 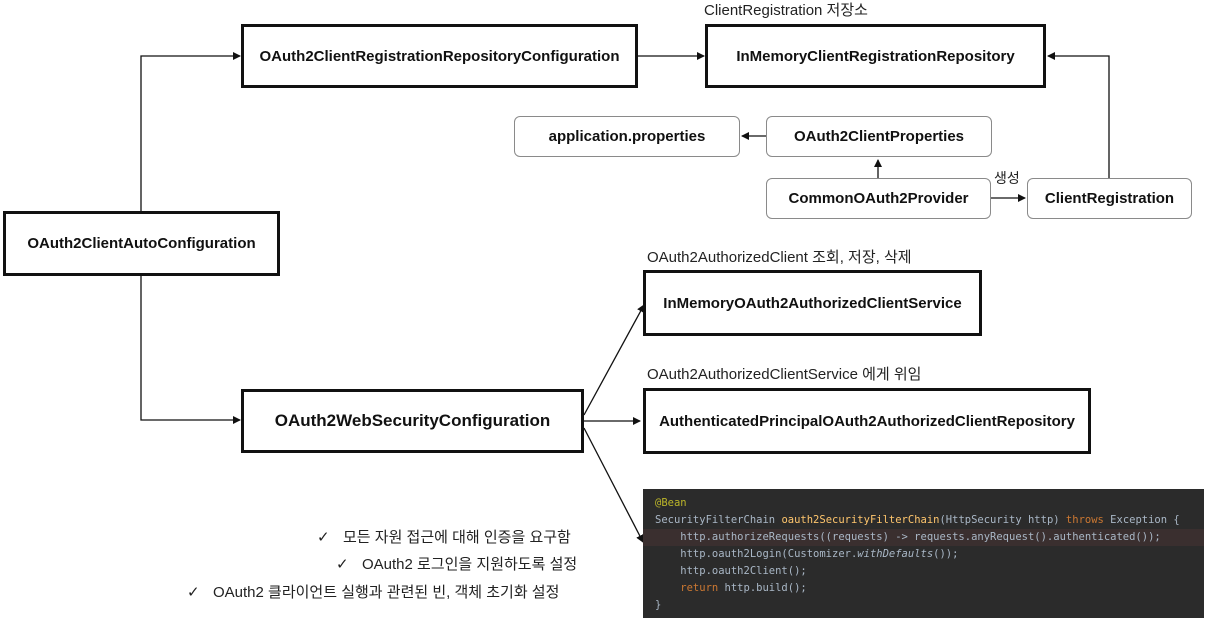 What do you see at coordinates (613, 485) in the screenshot?
I see `connector-web-to-code` at bounding box center [613, 485].